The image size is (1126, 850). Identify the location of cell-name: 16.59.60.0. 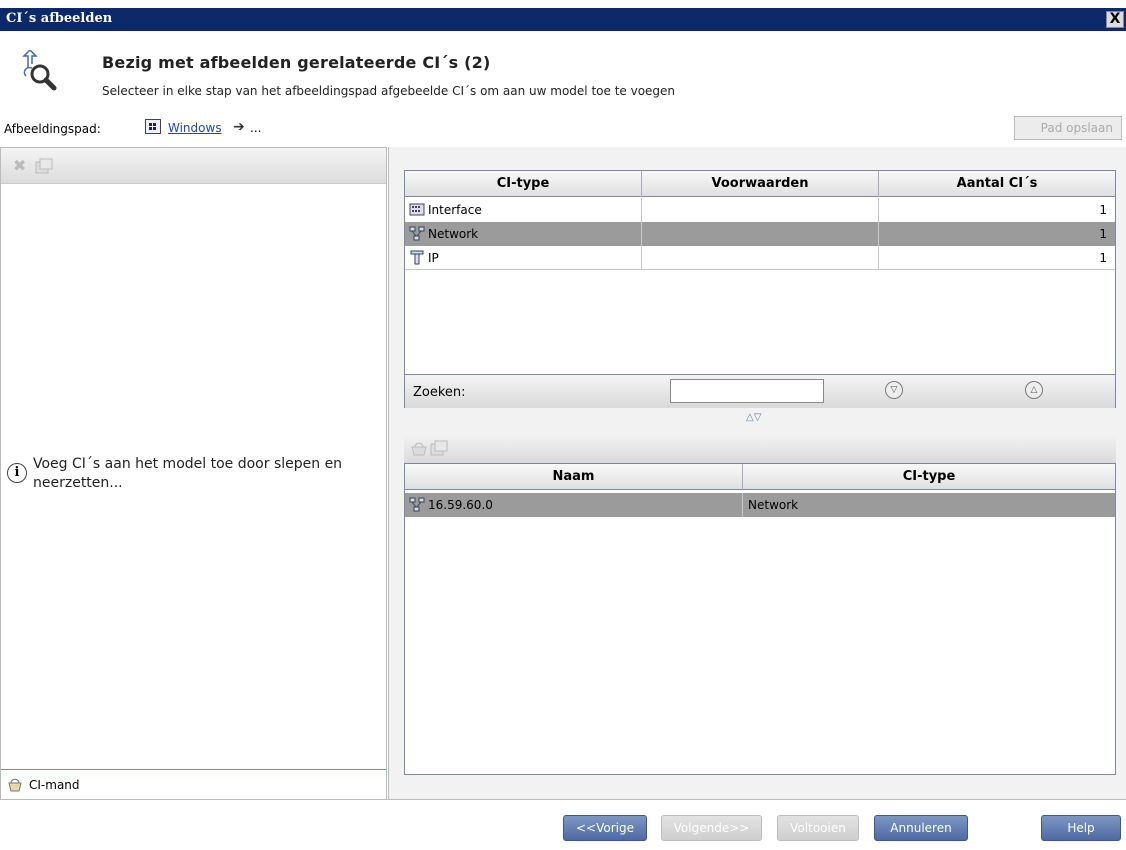
(583, 505).